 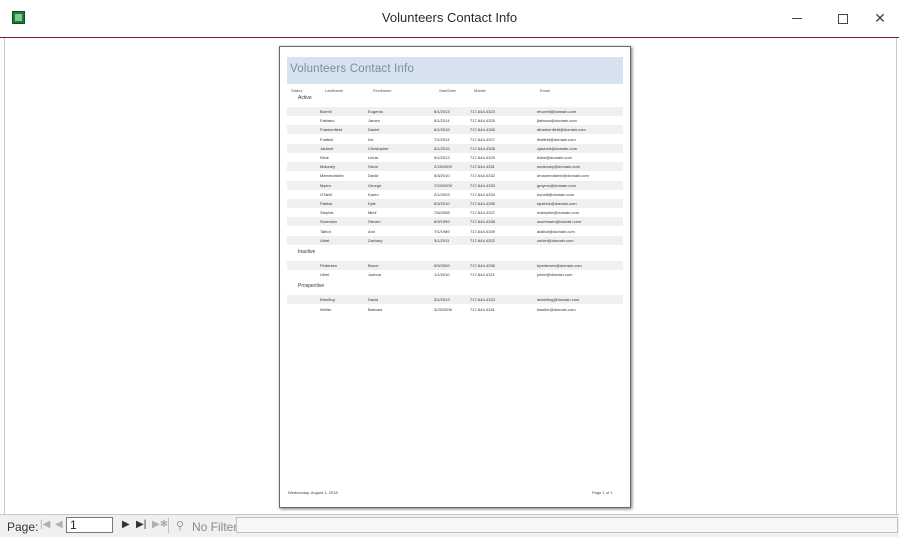 What do you see at coordinates (329, 265) in the screenshot?
I see `cell-lastname: Pedersen` at bounding box center [329, 265].